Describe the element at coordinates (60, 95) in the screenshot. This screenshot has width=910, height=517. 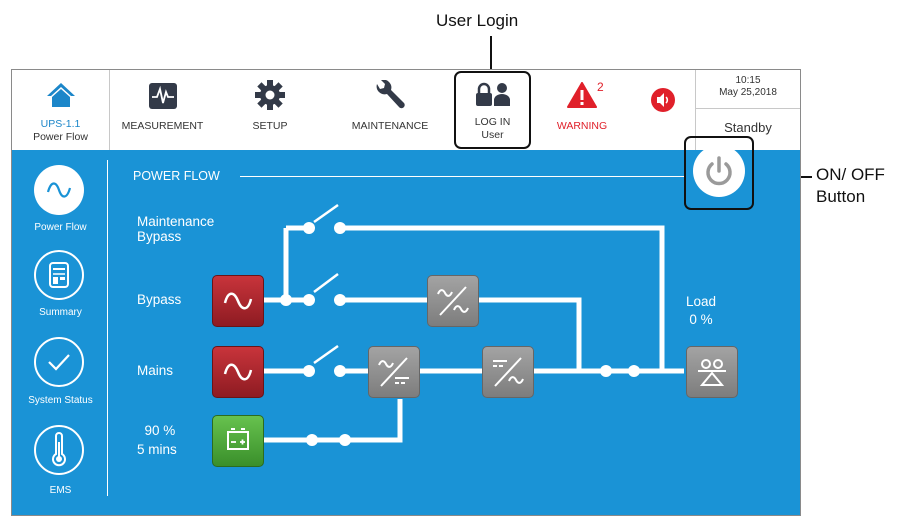
I see `home-icon` at that location.